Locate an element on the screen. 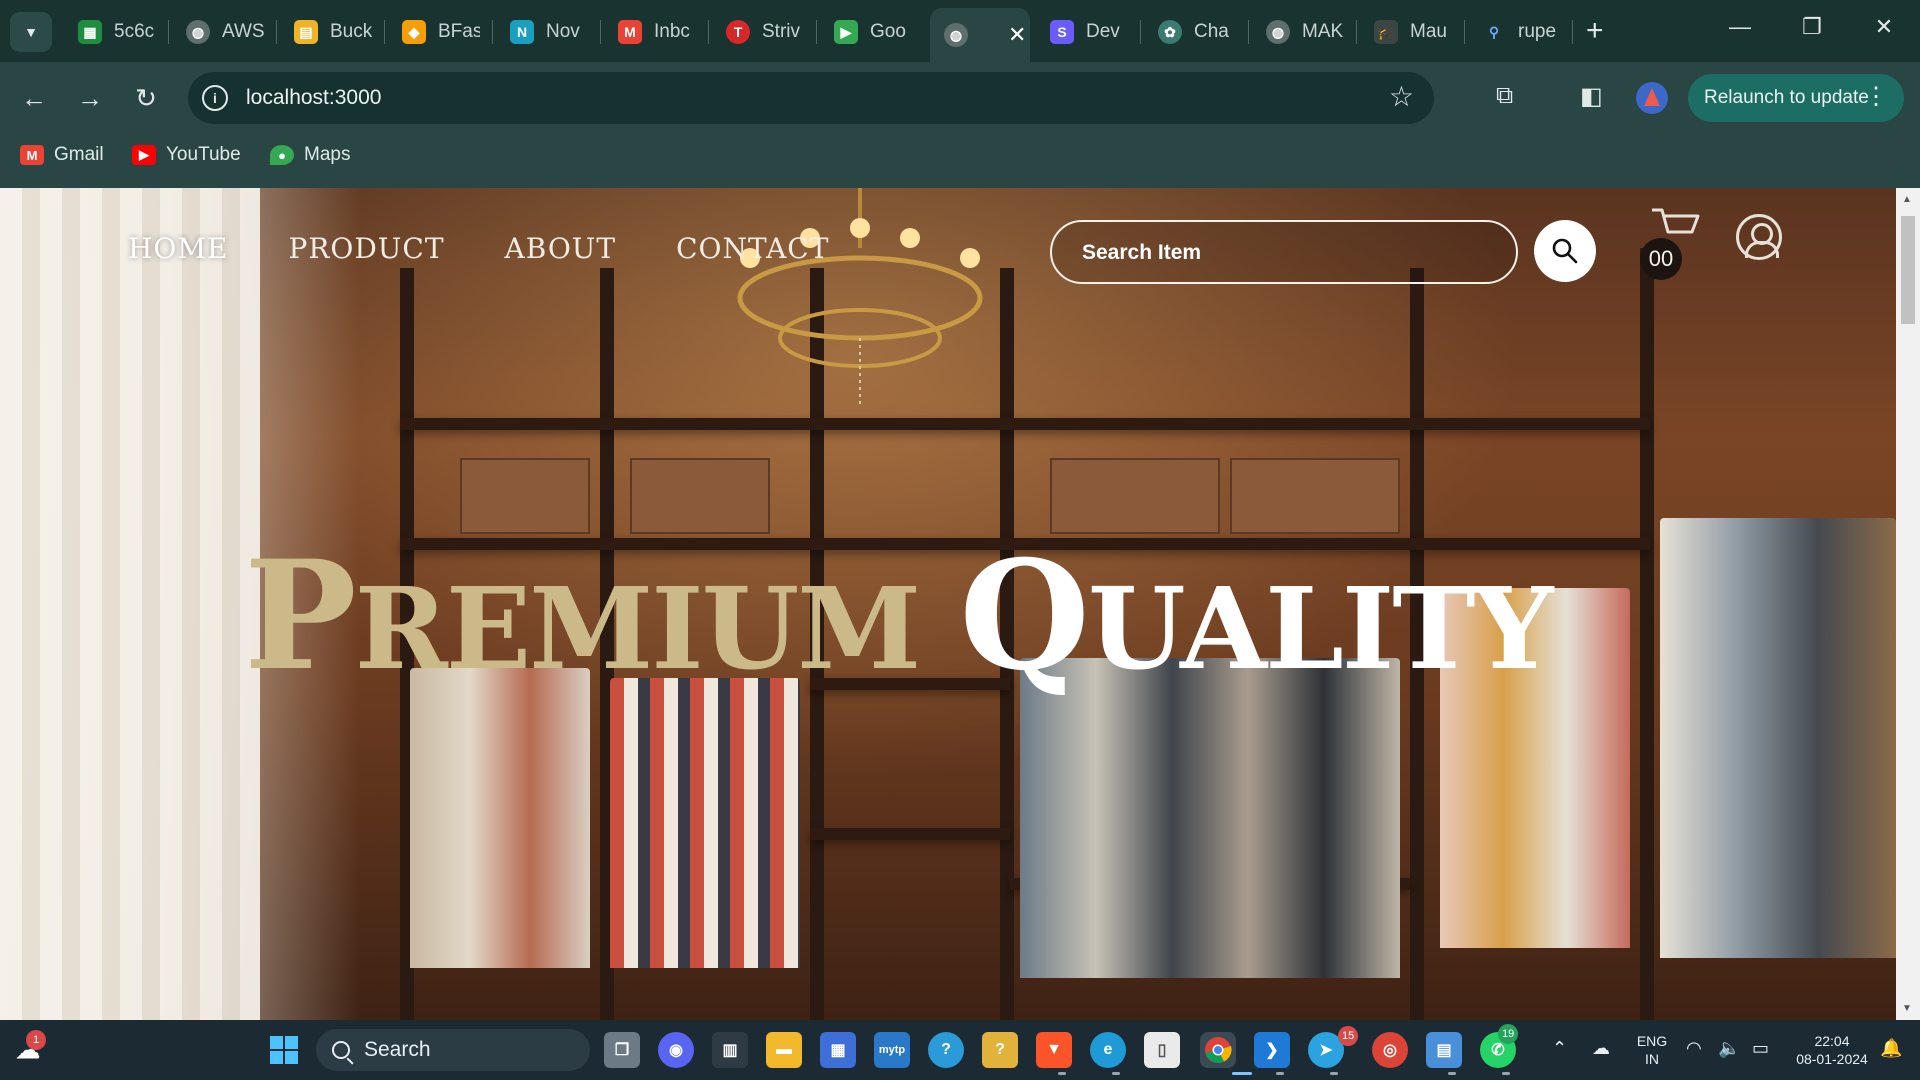 The height and width of the screenshot is (1080, 1920). hanging-clothes is located at coordinates (1778, 738).